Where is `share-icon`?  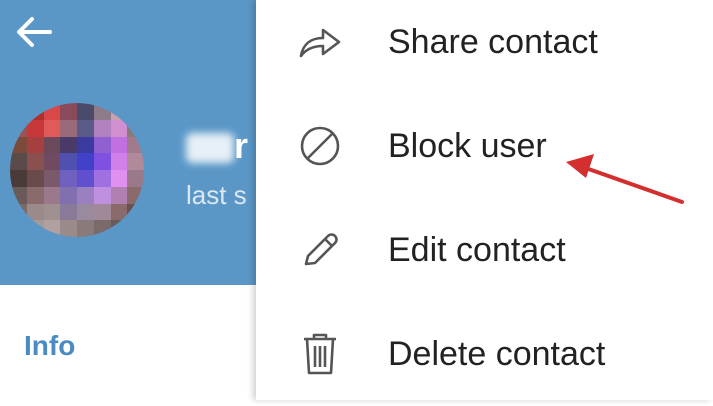 share-icon is located at coordinates (320, 42).